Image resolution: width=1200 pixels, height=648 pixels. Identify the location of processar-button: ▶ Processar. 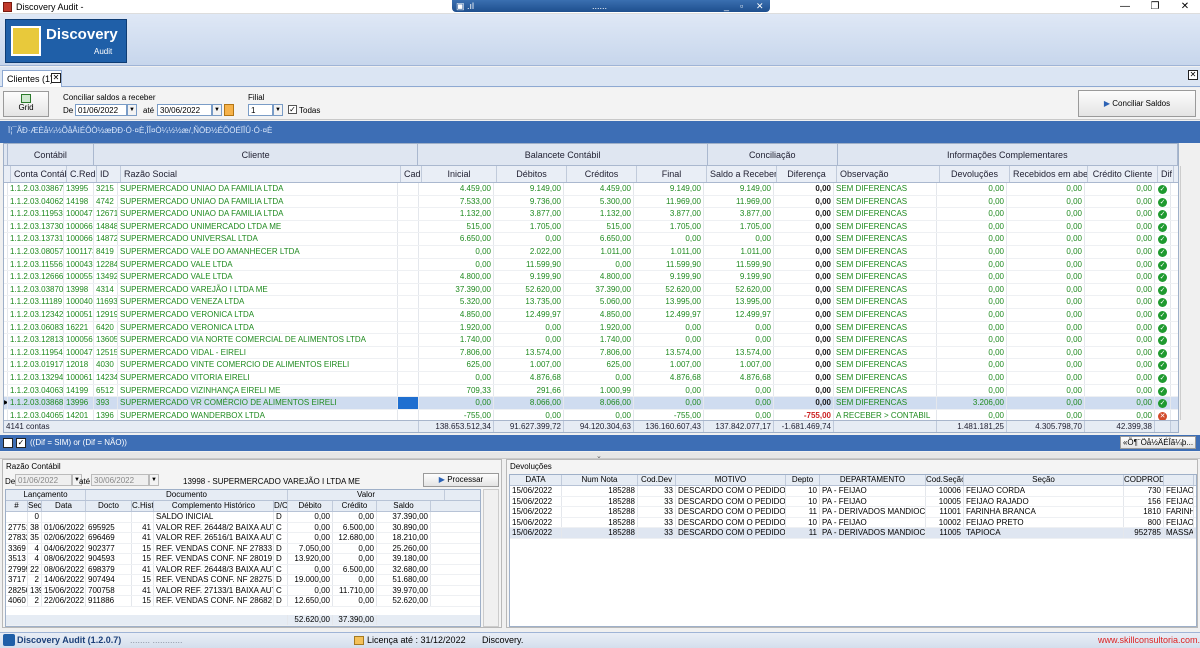
(461, 480).